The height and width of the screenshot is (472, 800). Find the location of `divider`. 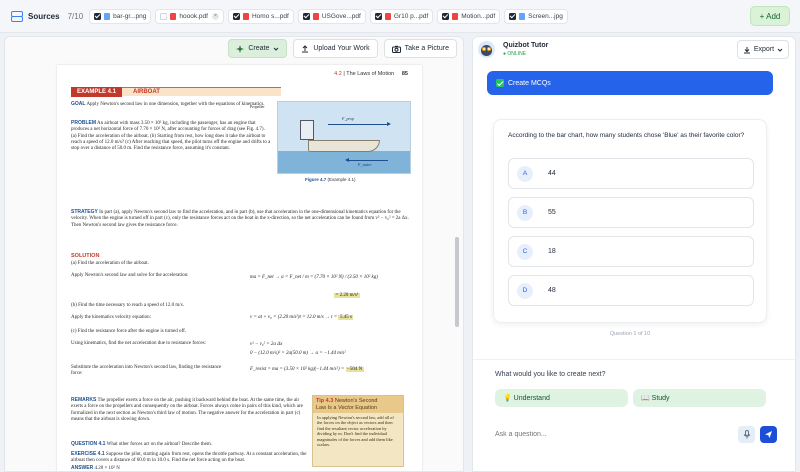

divider is located at coordinates (634, 359).